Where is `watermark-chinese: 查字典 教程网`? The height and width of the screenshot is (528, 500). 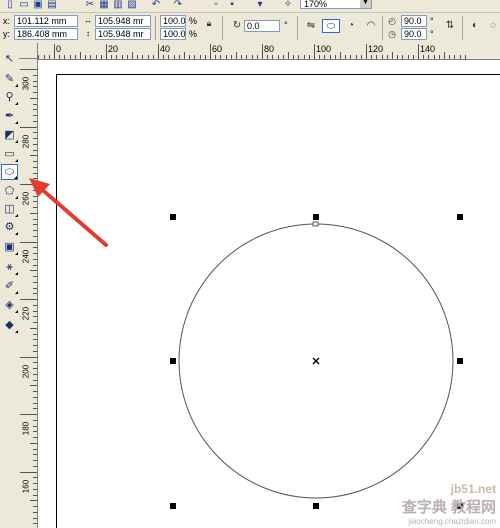 watermark-chinese: 查字典 教程网 is located at coordinates (448, 507).